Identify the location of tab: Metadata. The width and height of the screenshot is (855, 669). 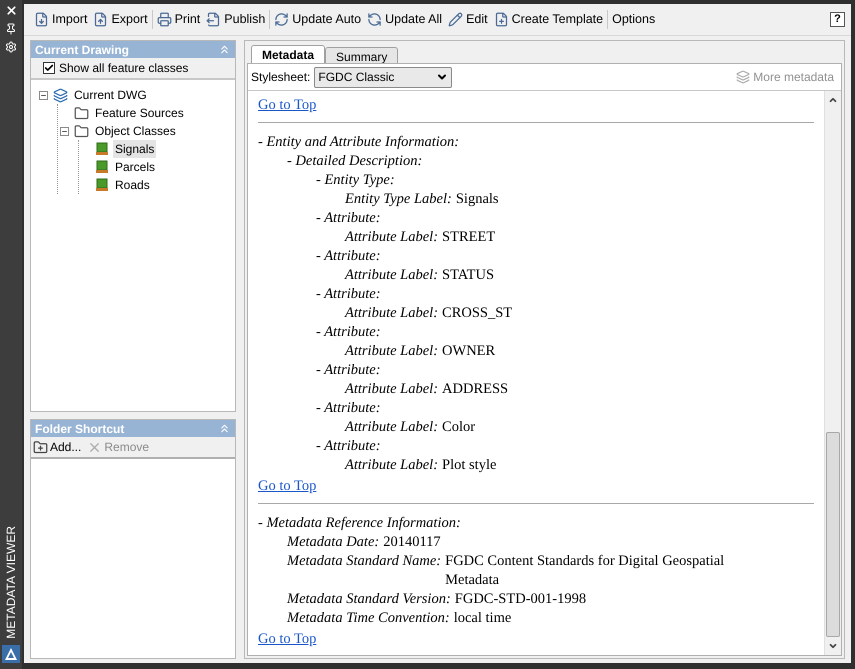
(288, 54).